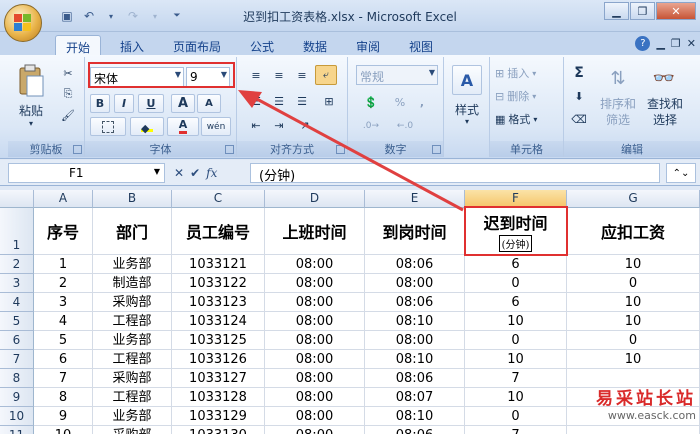 Image resolution: width=700 pixels, height=434 pixels. I want to click on table-cell: 1033130, so click(218, 430).